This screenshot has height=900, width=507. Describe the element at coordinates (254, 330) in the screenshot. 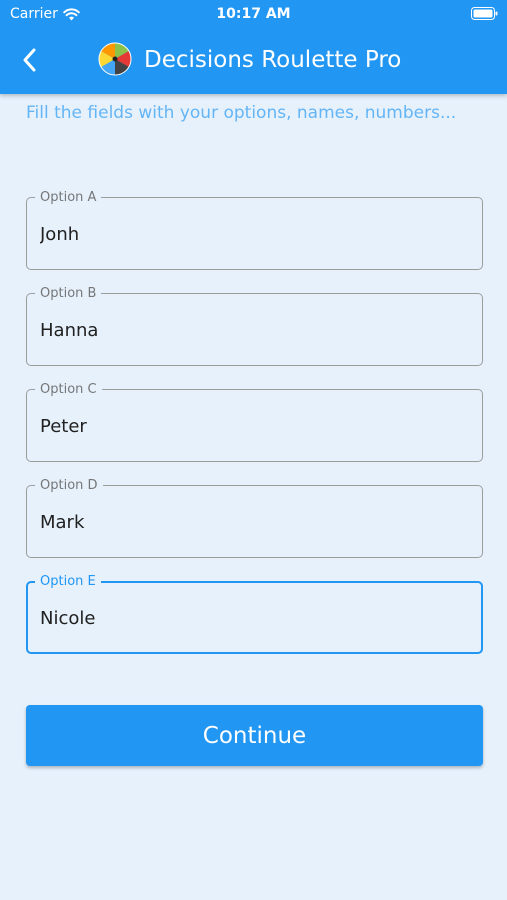

I see `option-b-input` at that location.